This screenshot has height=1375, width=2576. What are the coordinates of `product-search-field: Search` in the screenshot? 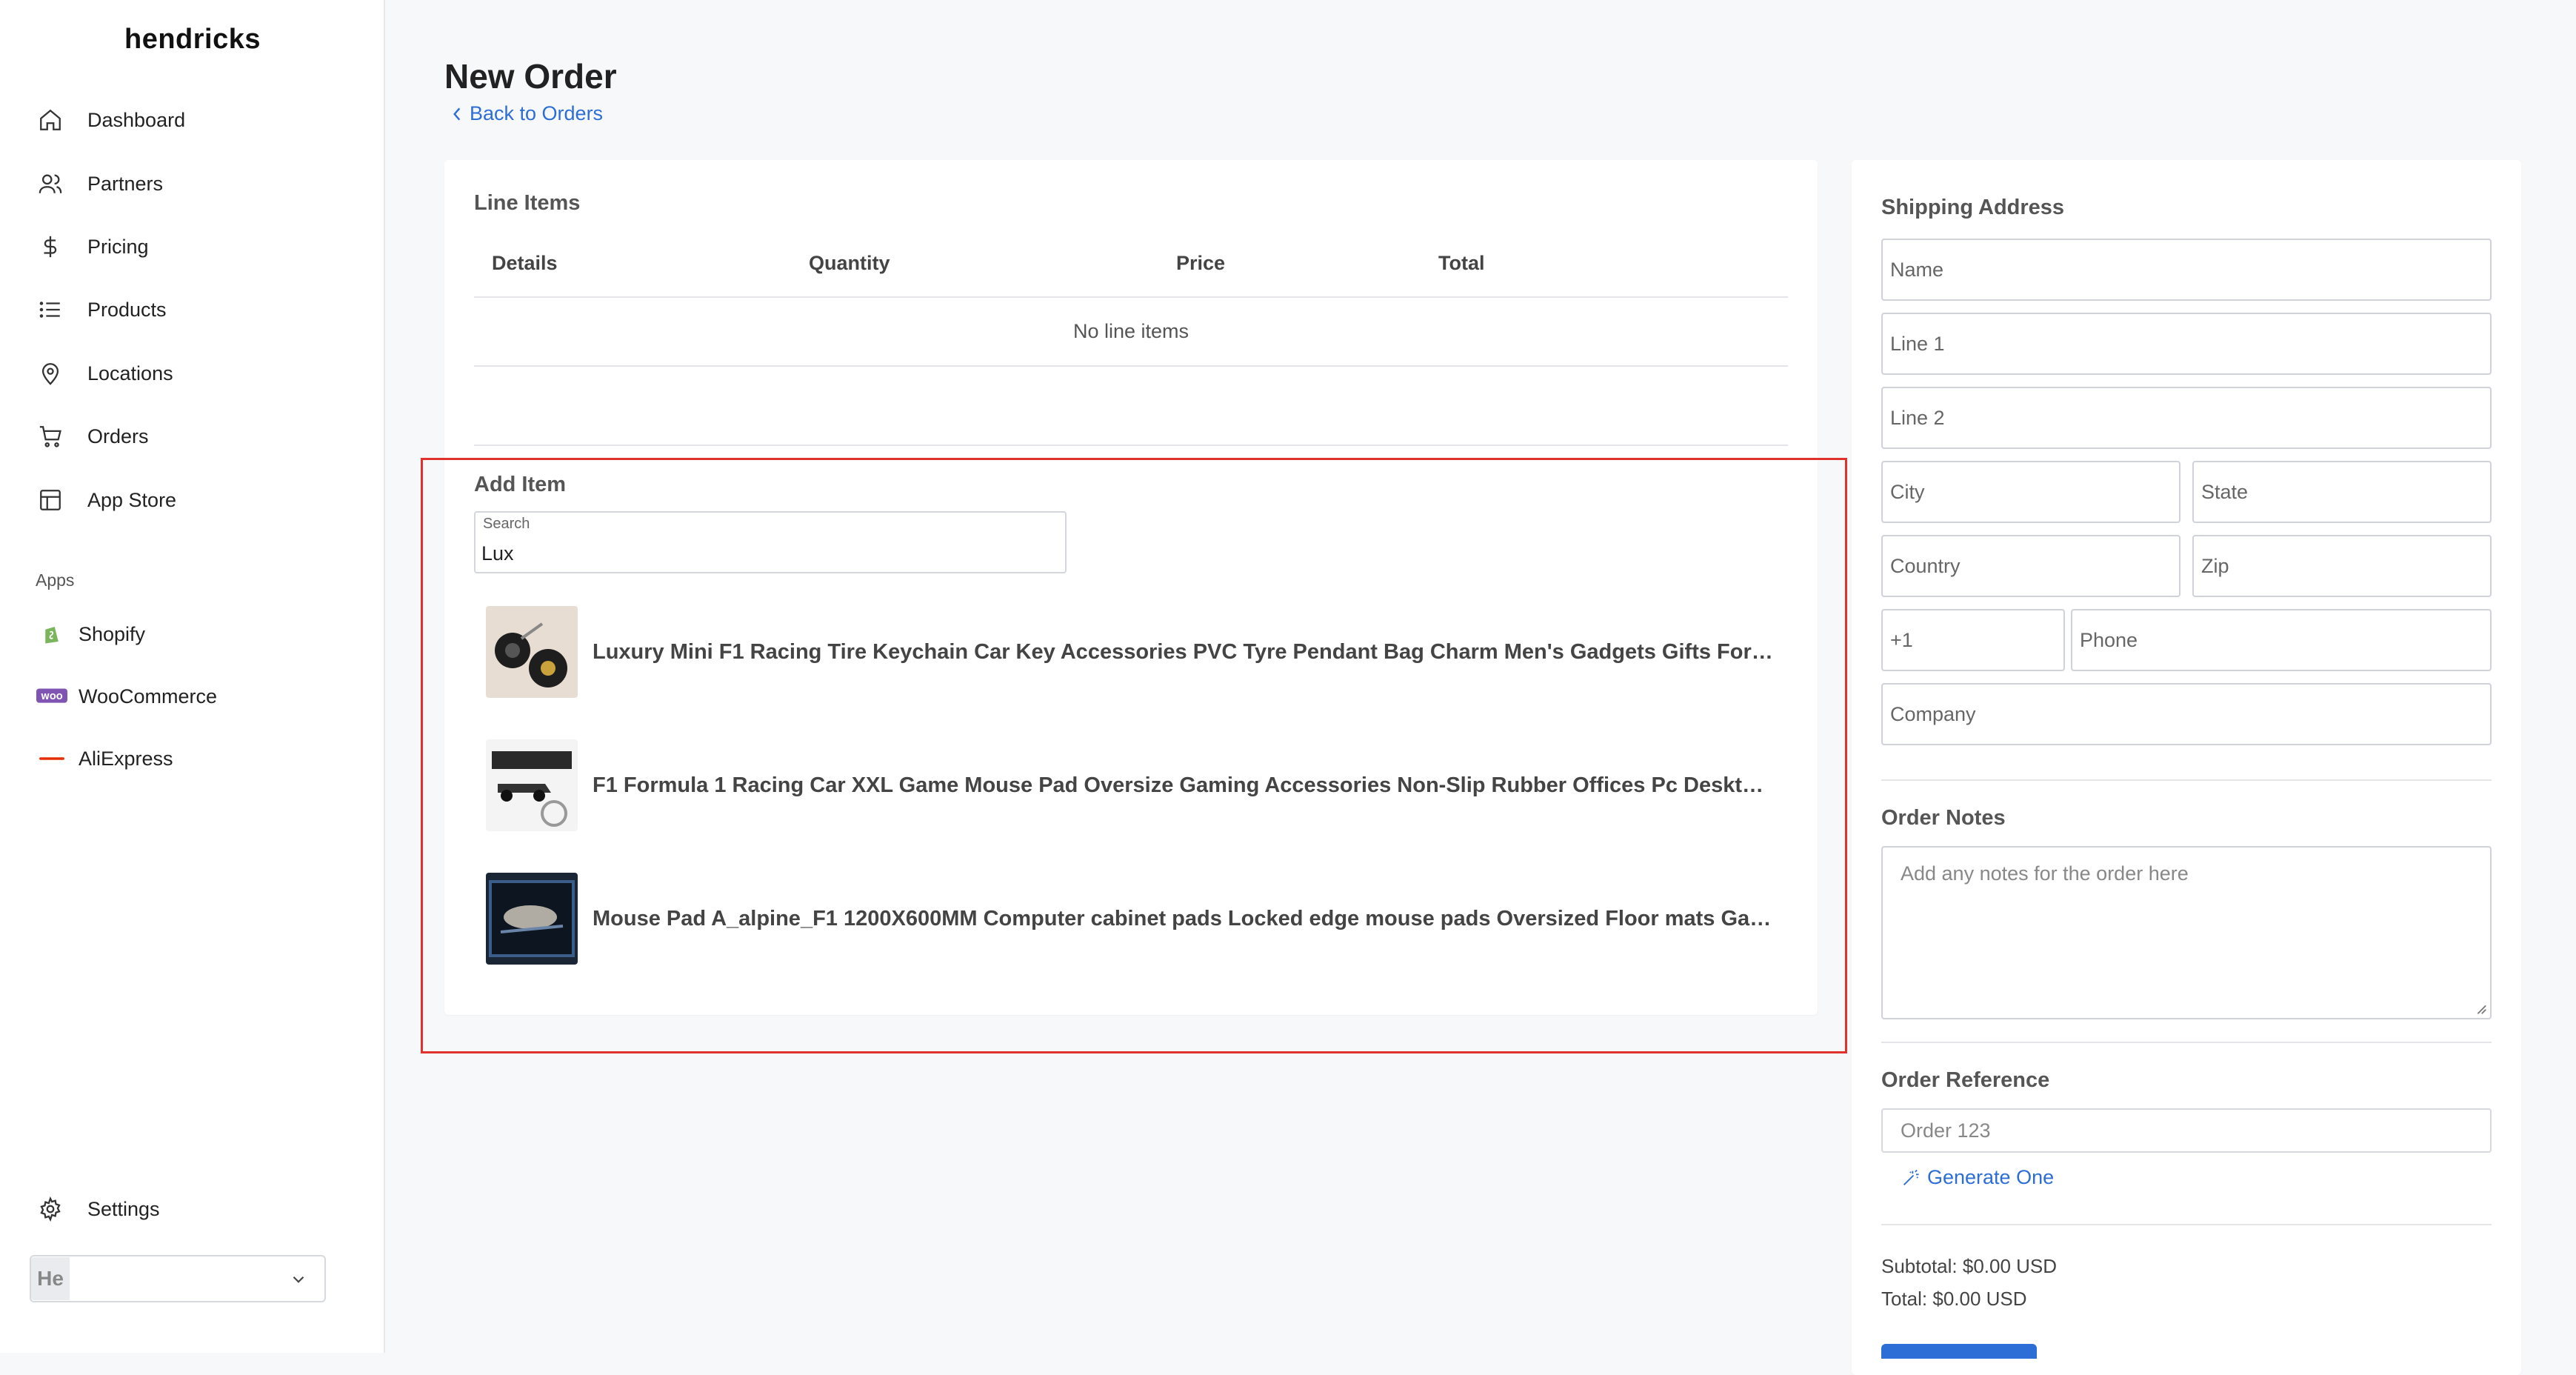 It's located at (770, 542).